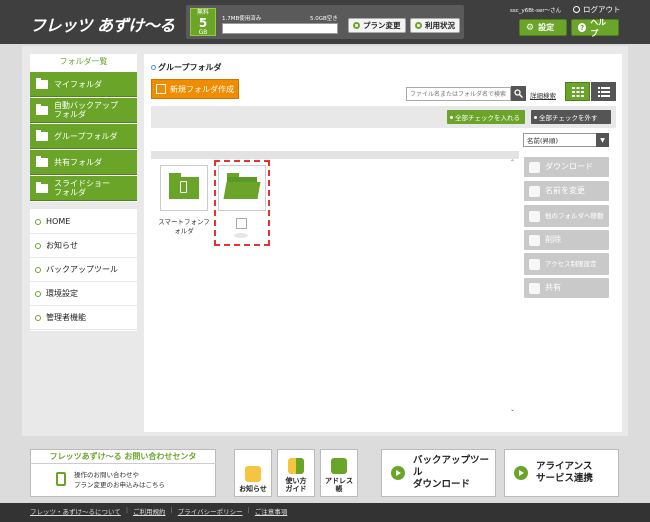 The width and height of the screenshot is (650, 522). I want to click on nav-item-preferences: 環境設定, so click(83, 294).